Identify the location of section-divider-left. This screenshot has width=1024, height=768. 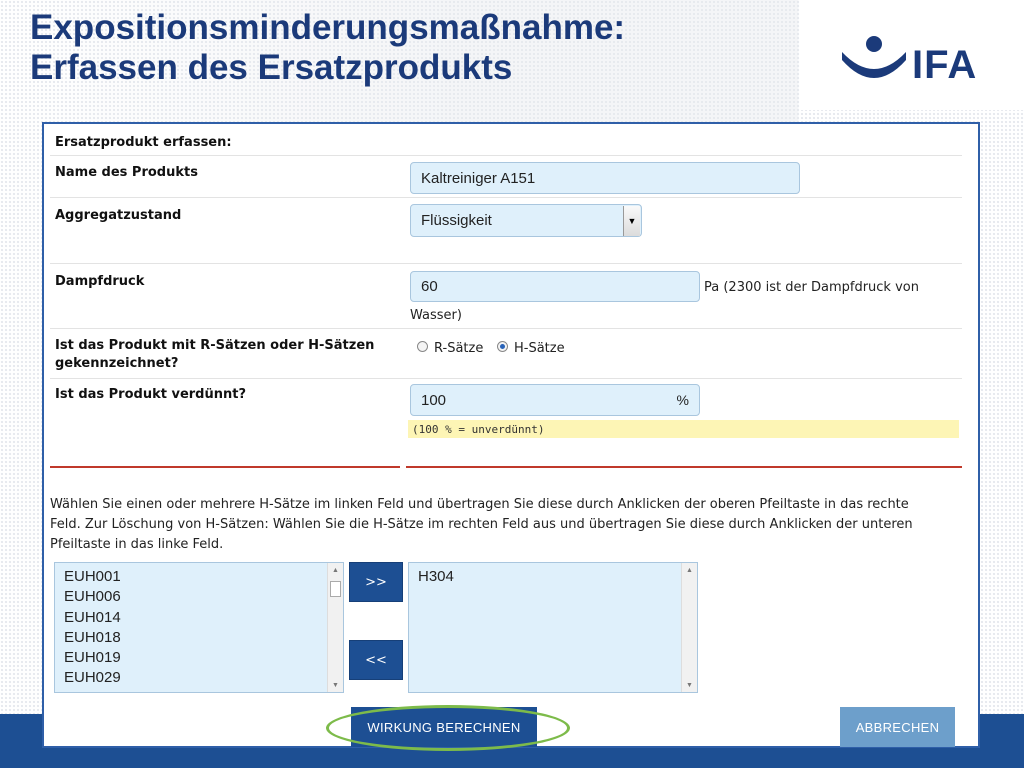
(225, 467).